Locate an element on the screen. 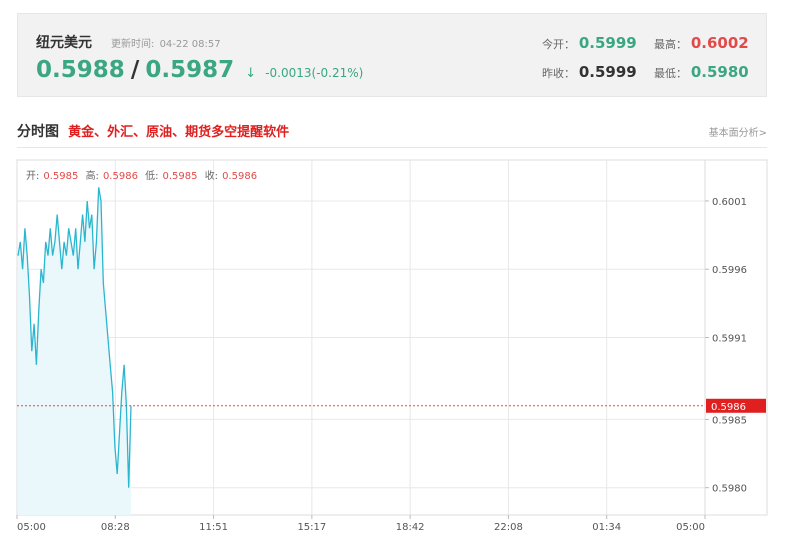  ohlc-high-label: 高: is located at coordinates (92, 176).